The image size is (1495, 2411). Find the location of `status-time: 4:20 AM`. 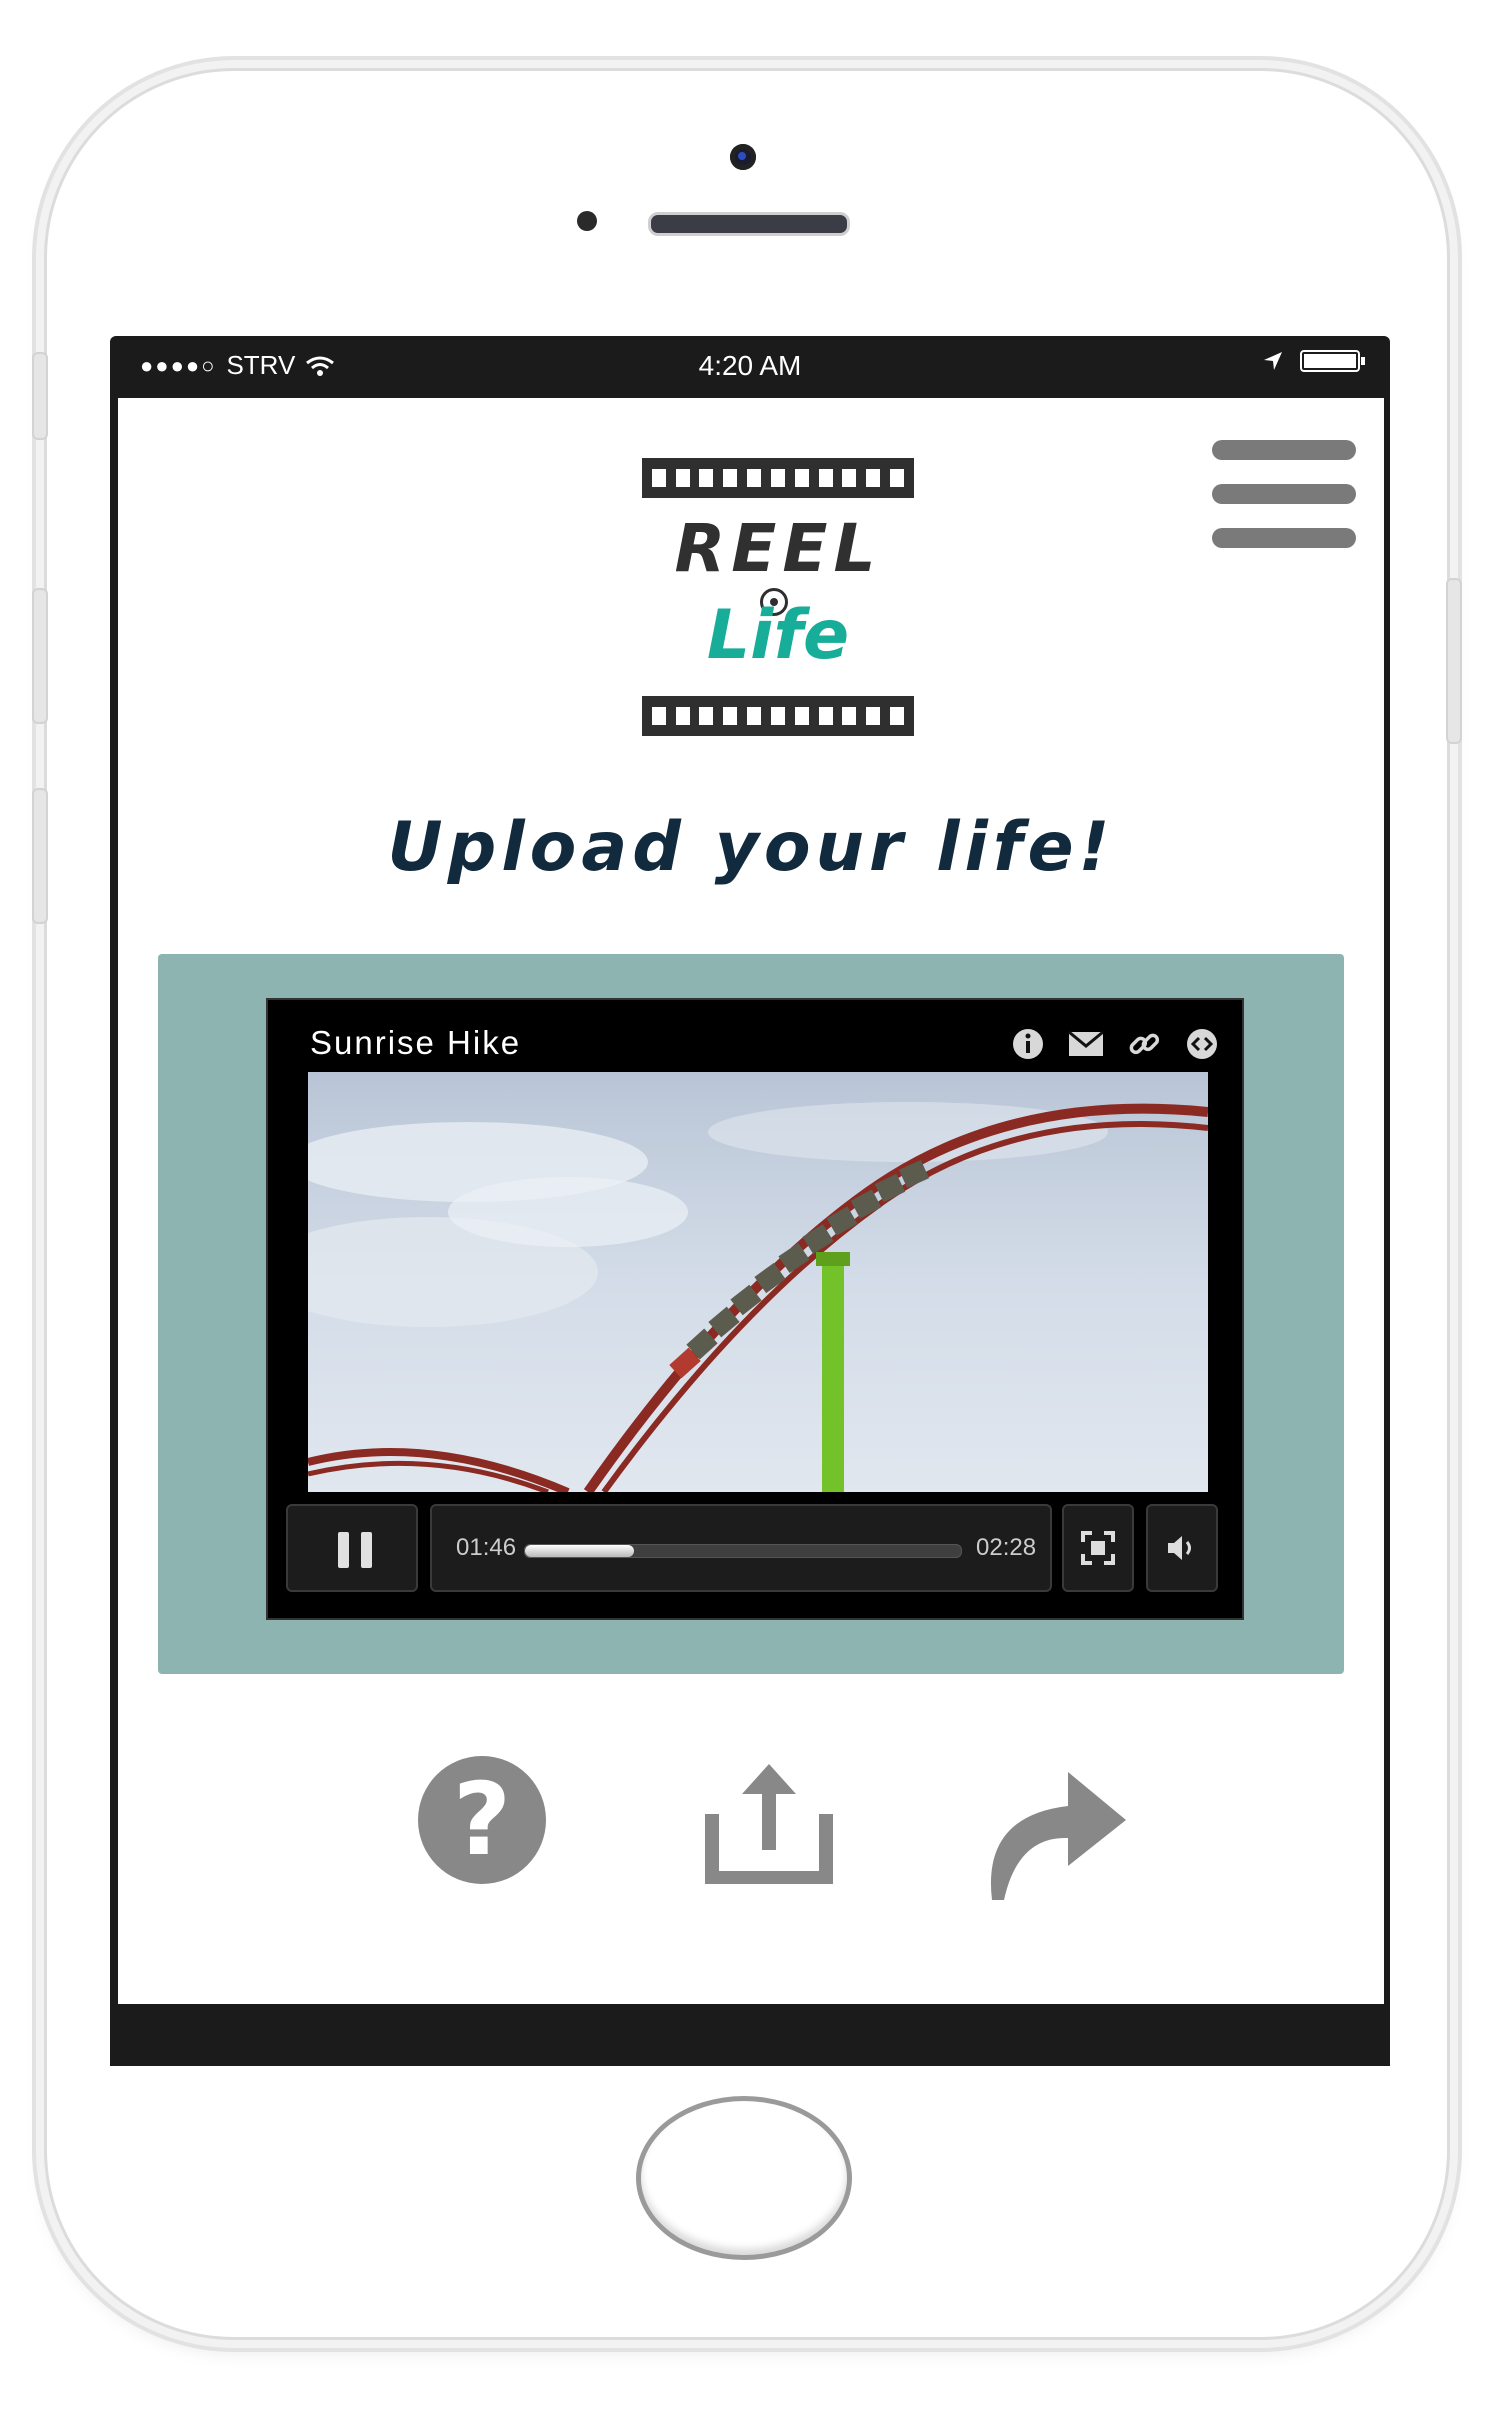

status-time: 4:20 AM is located at coordinates (750, 365).